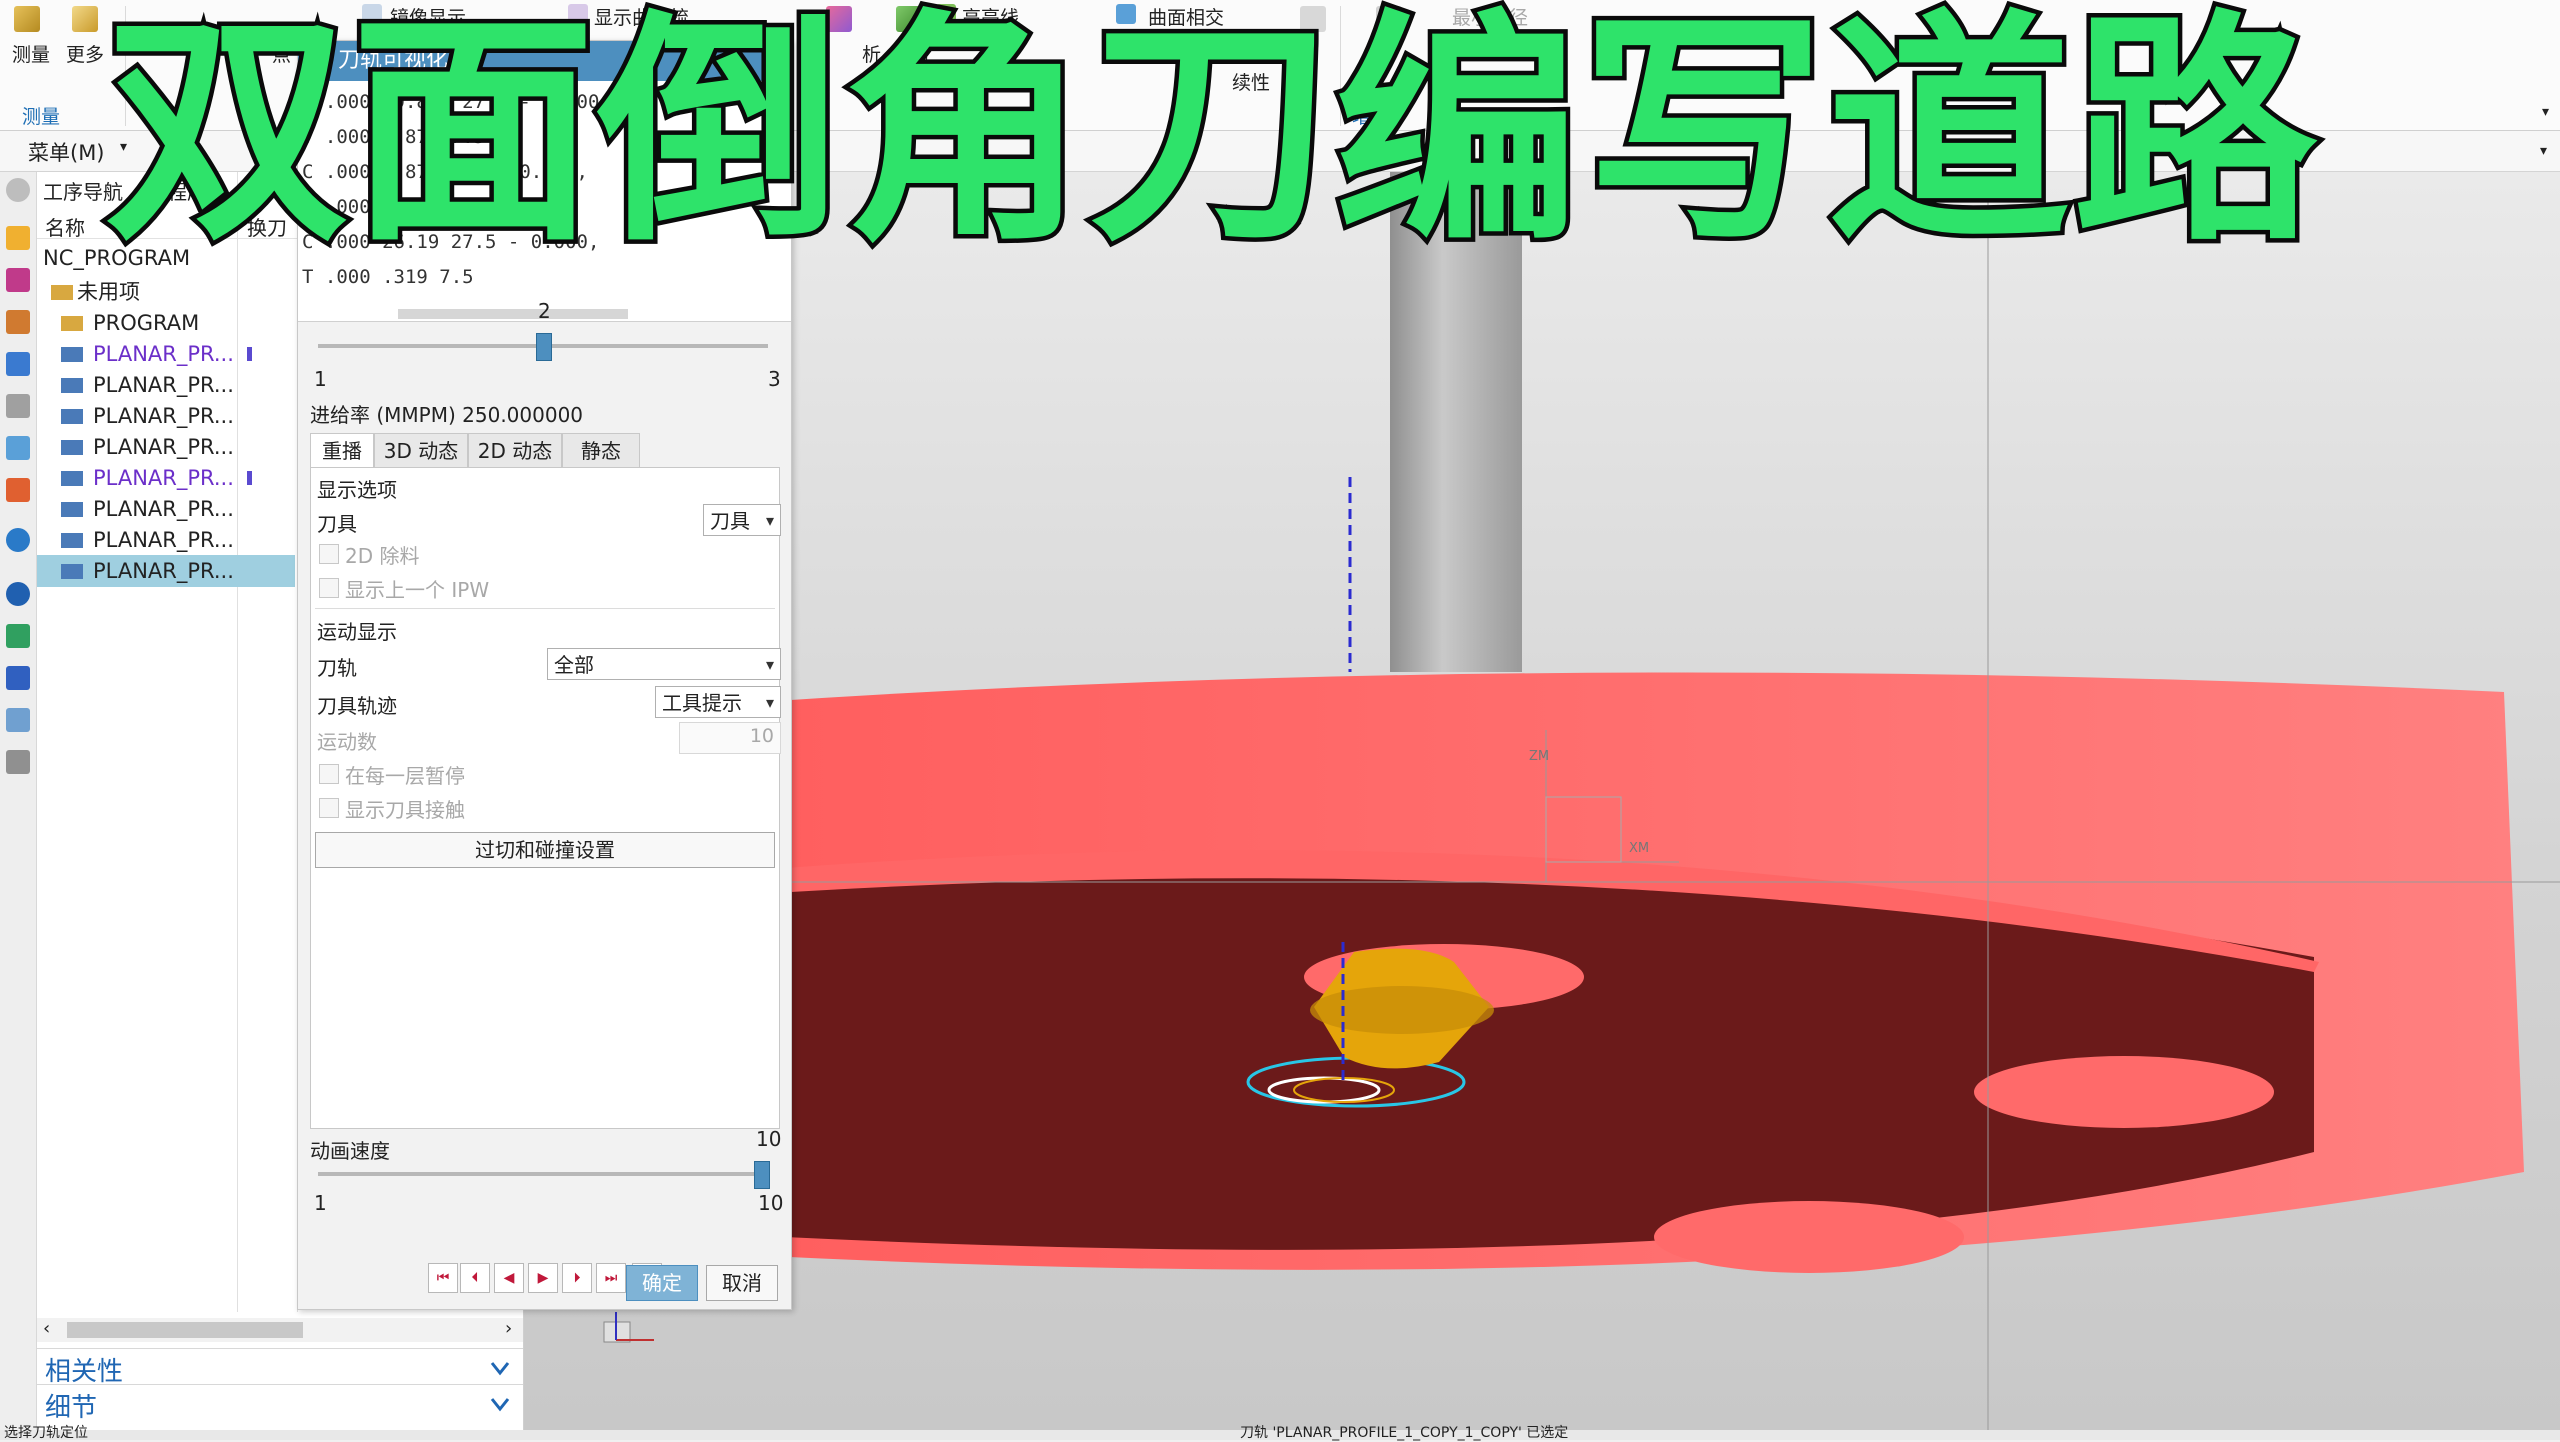 This screenshot has height=1442, width=2560. What do you see at coordinates (662, 1283) in the screenshot?
I see `ok-button: 确定` at bounding box center [662, 1283].